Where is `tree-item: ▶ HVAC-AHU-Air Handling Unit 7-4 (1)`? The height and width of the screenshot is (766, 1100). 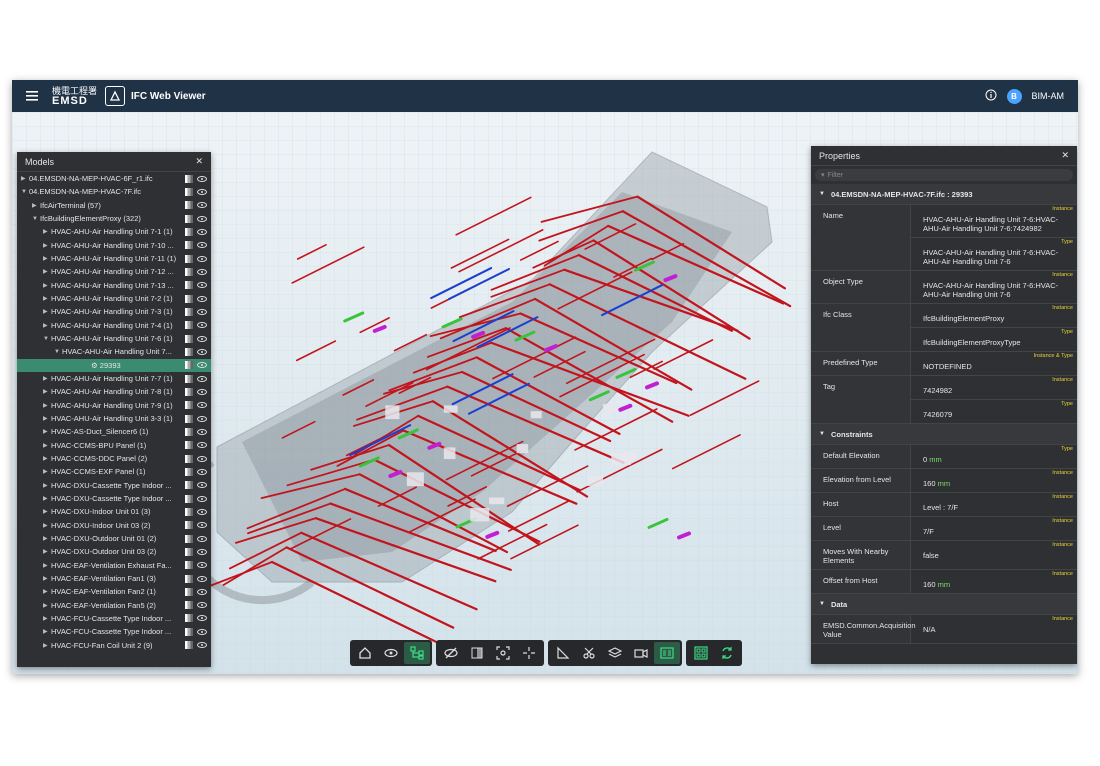
tree-item: ▶ HVAC-AHU-Air Handling Unit 7-4 (1) is located at coordinates (114, 325).